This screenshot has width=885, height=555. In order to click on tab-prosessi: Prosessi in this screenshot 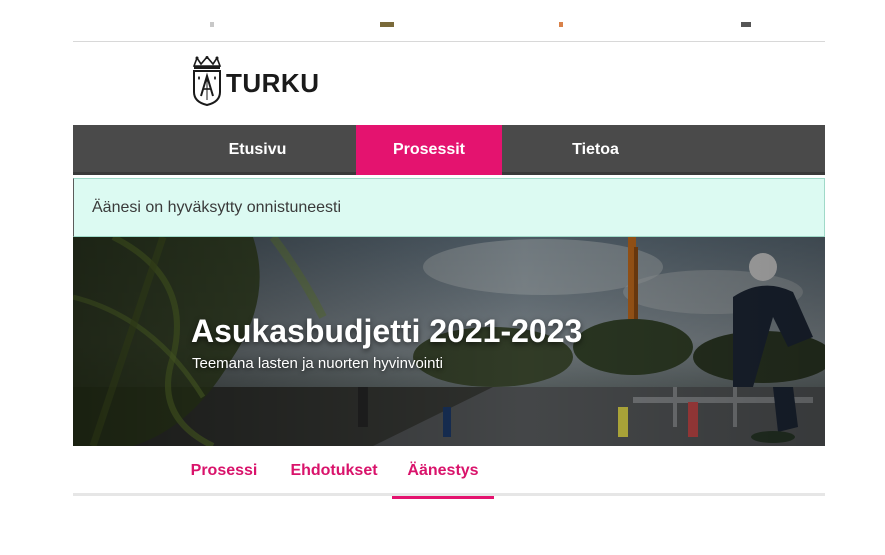, I will do `click(224, 471)`.